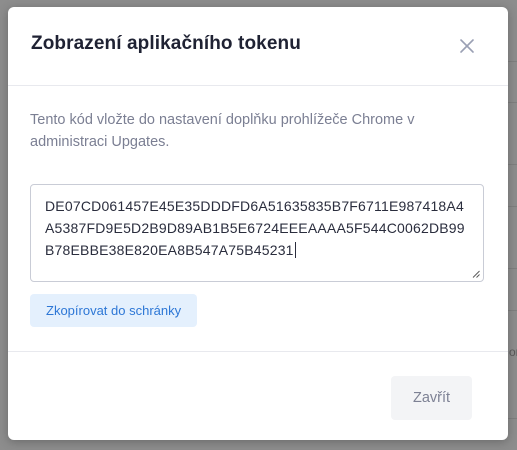 The image size is (517, 450). I want to click on text-caret, so click(295, 250).